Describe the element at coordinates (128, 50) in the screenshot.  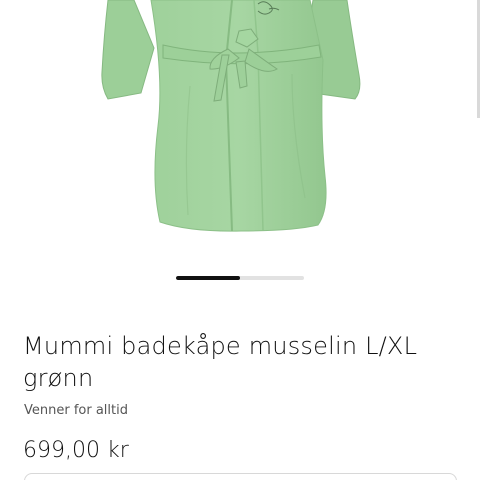
I see `robe-left-sleeve-icon` at that location.